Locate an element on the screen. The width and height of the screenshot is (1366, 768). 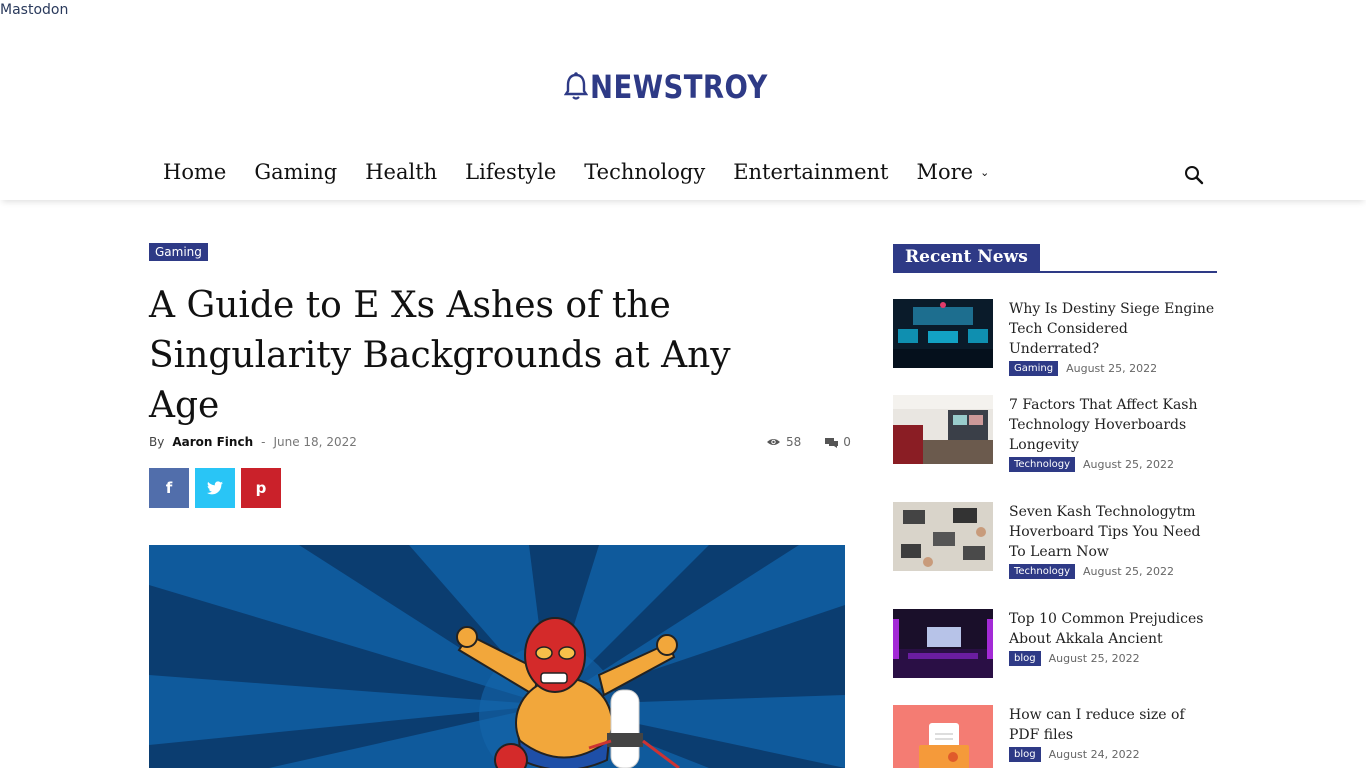
twitter-icon is located at coordinates (215, 488).